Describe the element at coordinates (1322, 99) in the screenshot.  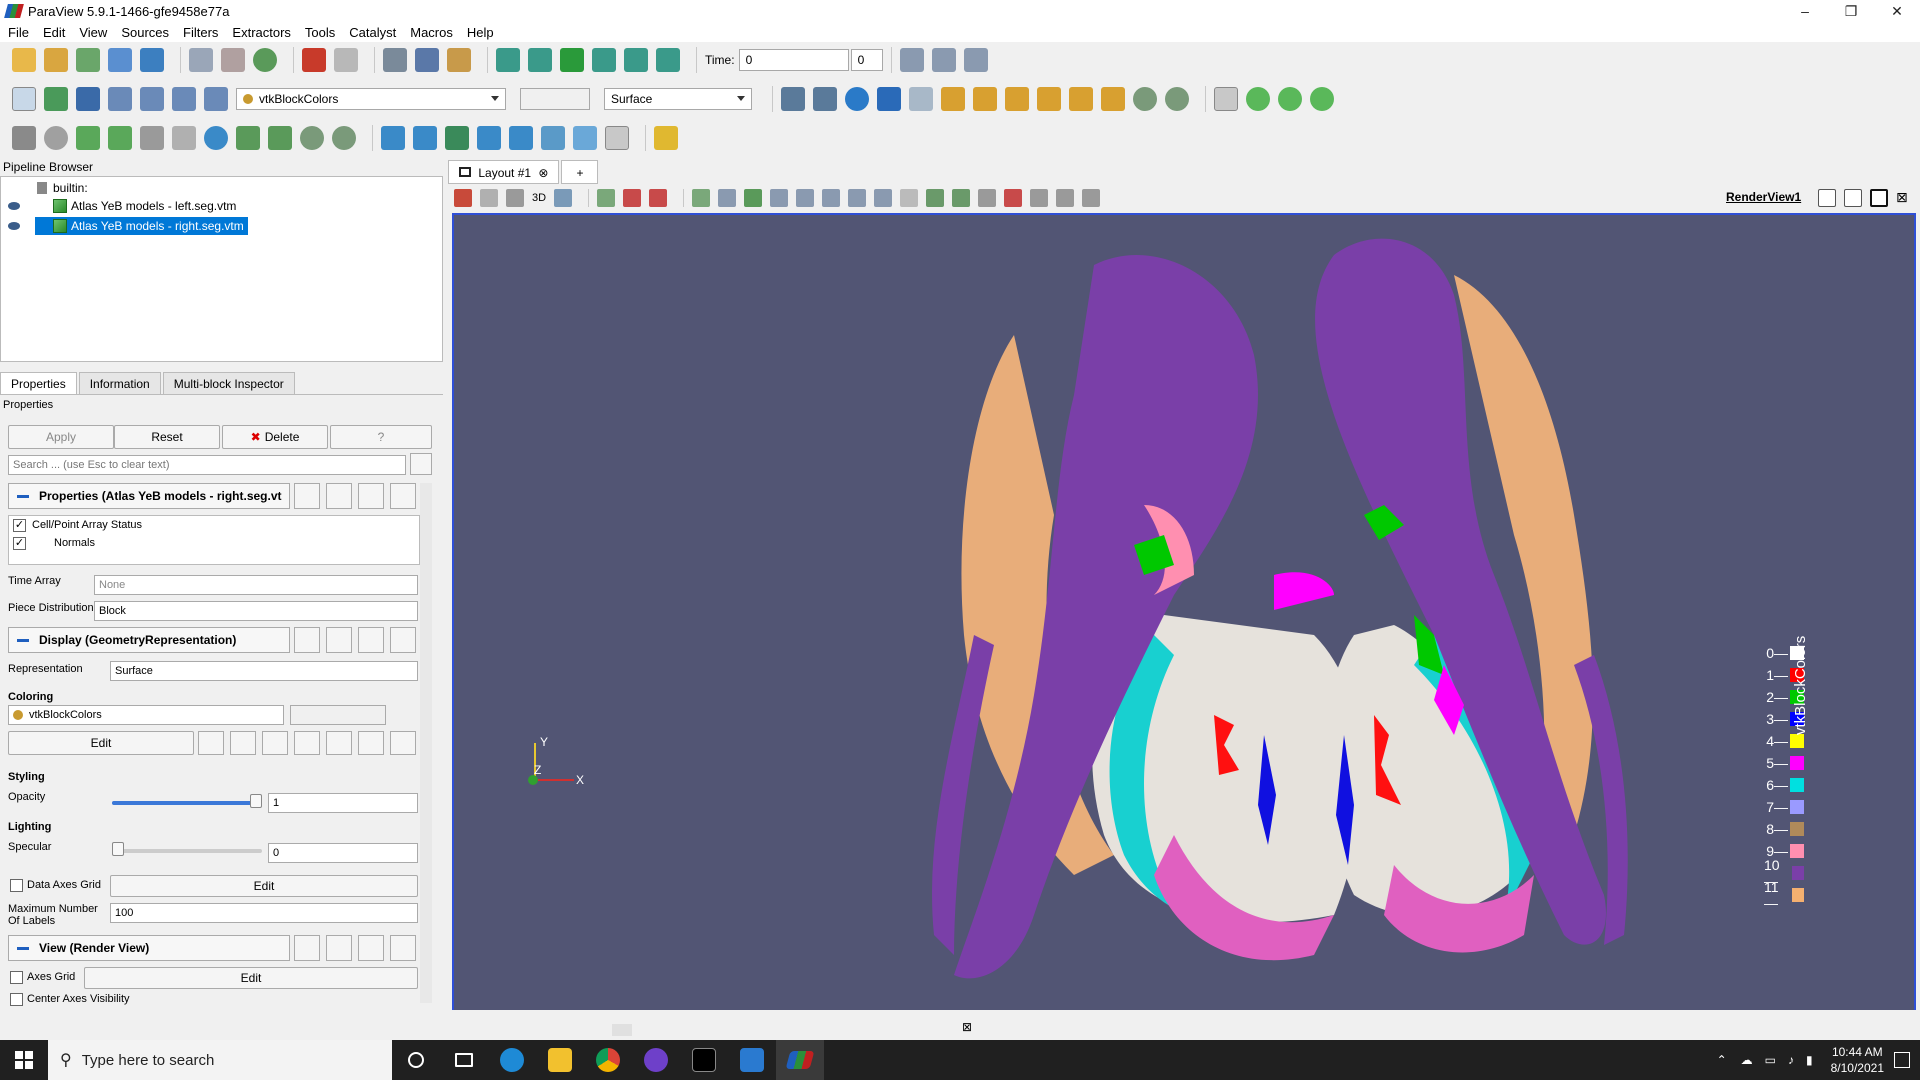
I see `link-camera-icon` at that location.